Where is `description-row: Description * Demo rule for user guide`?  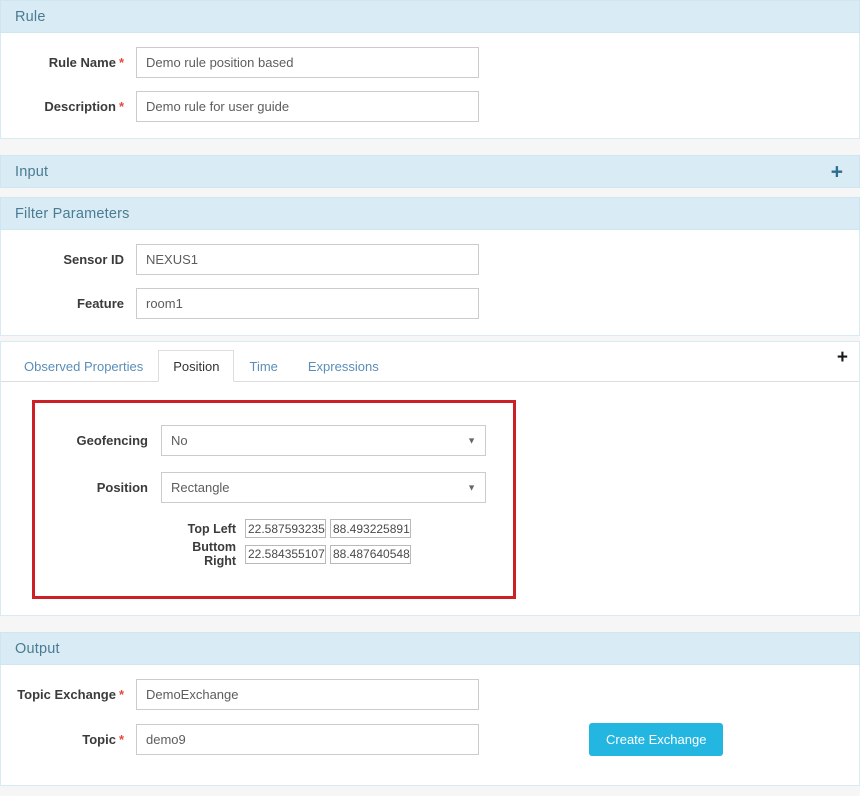
description-row: Description * Demo rule for user guide is located at coordinates (430, 106).